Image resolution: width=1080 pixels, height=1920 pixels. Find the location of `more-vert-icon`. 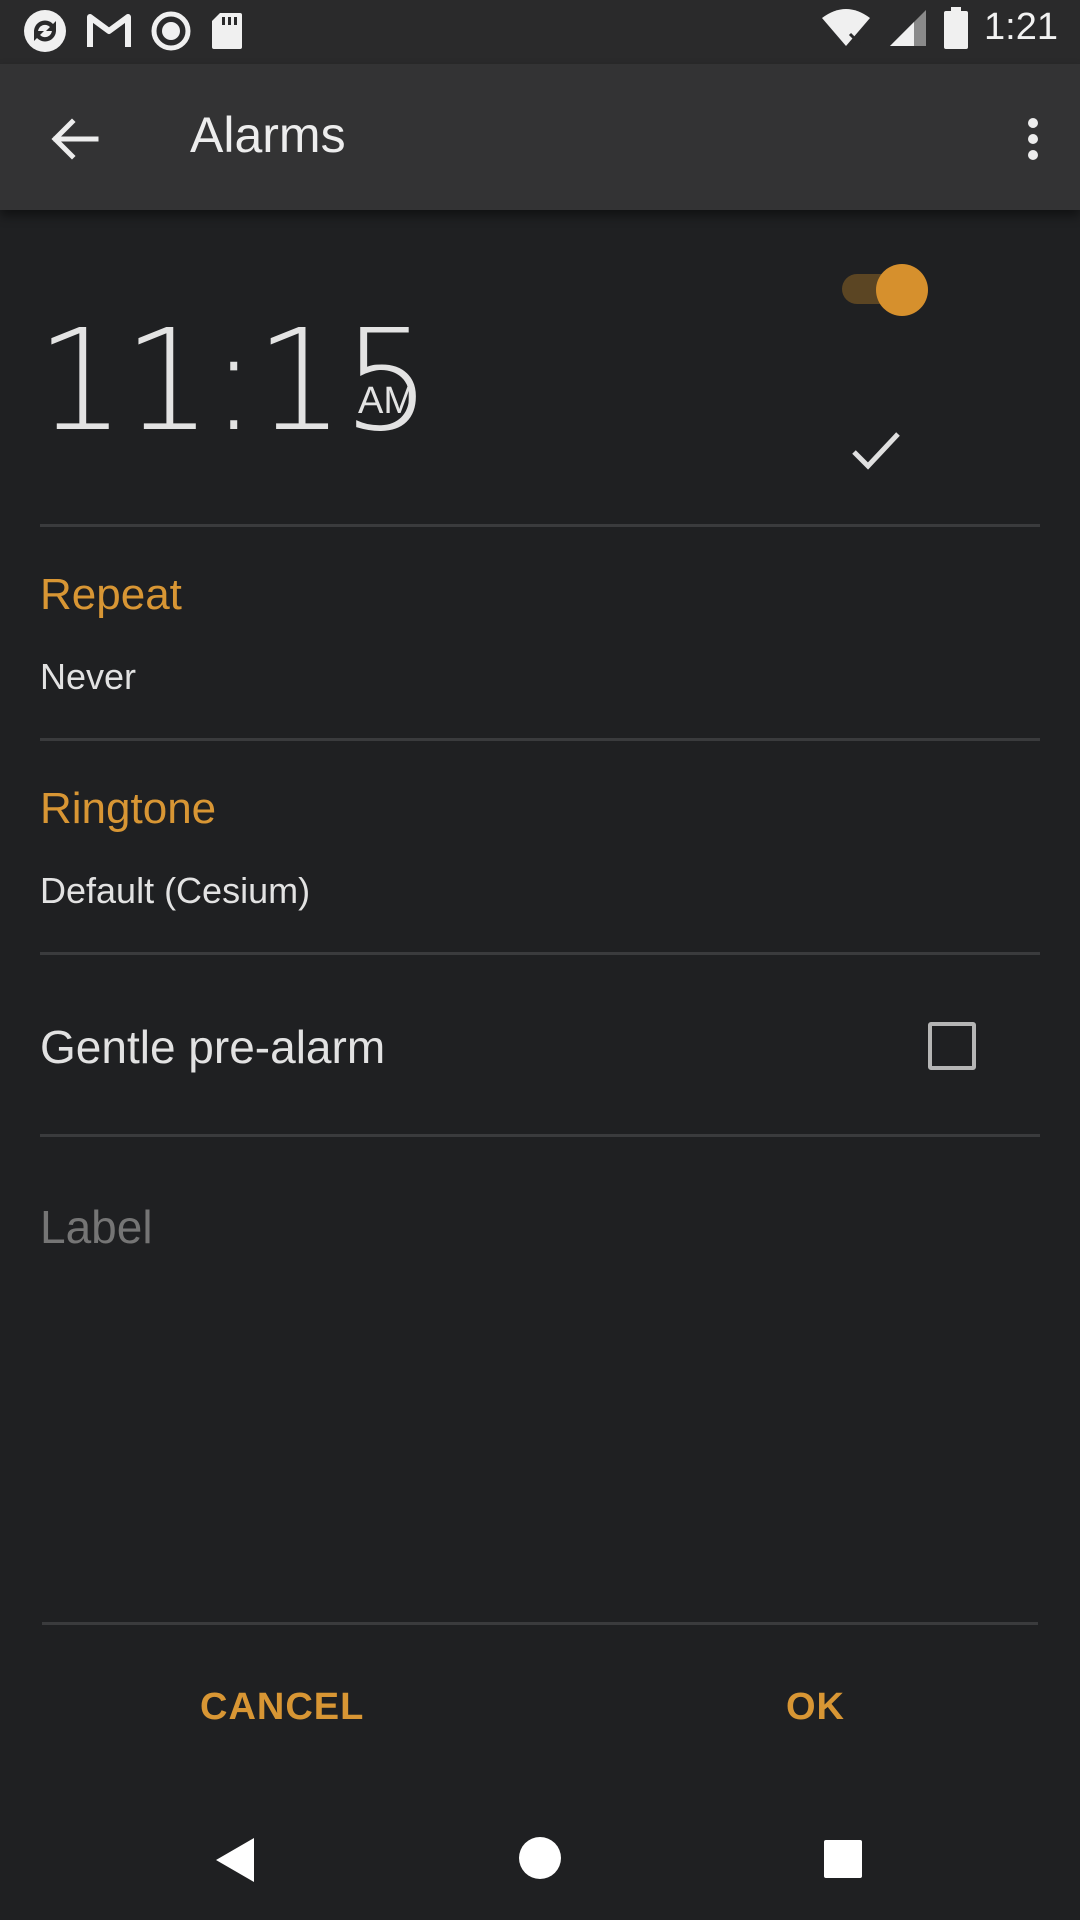

more-vert-icon is located at coordinates (1033, 139).